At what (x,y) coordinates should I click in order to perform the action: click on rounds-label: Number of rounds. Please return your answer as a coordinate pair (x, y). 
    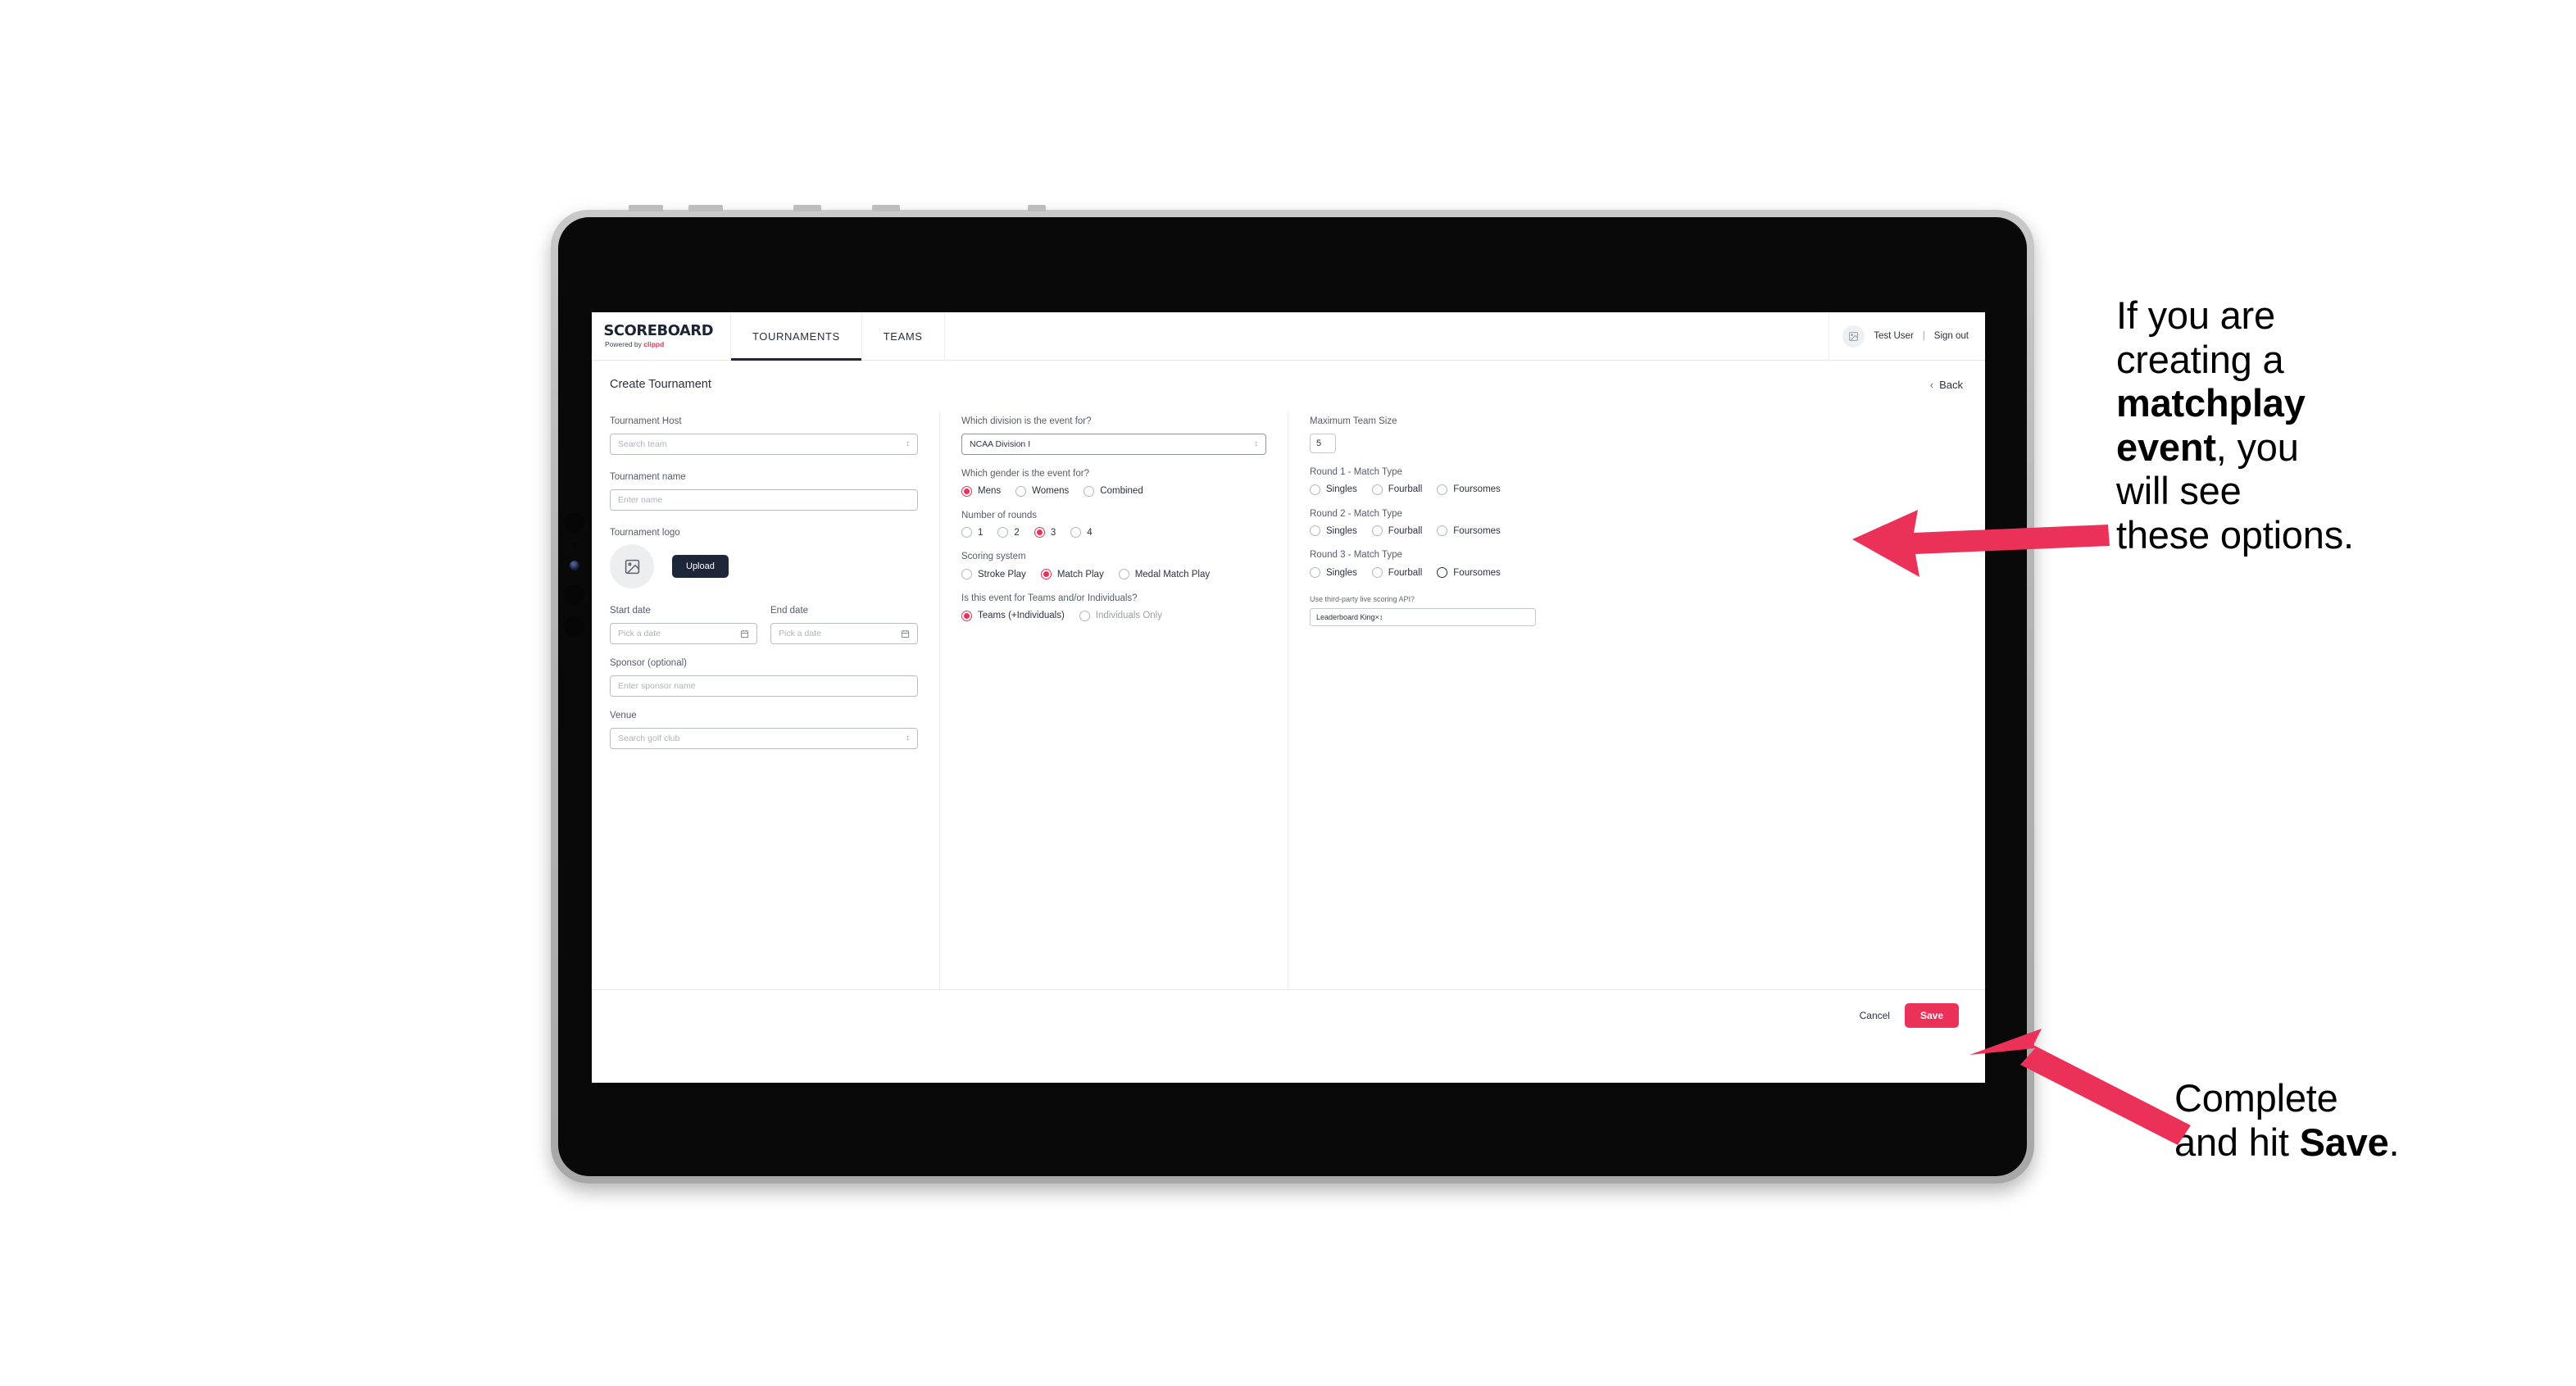
    Looking at the image, I should click on (999, 515).